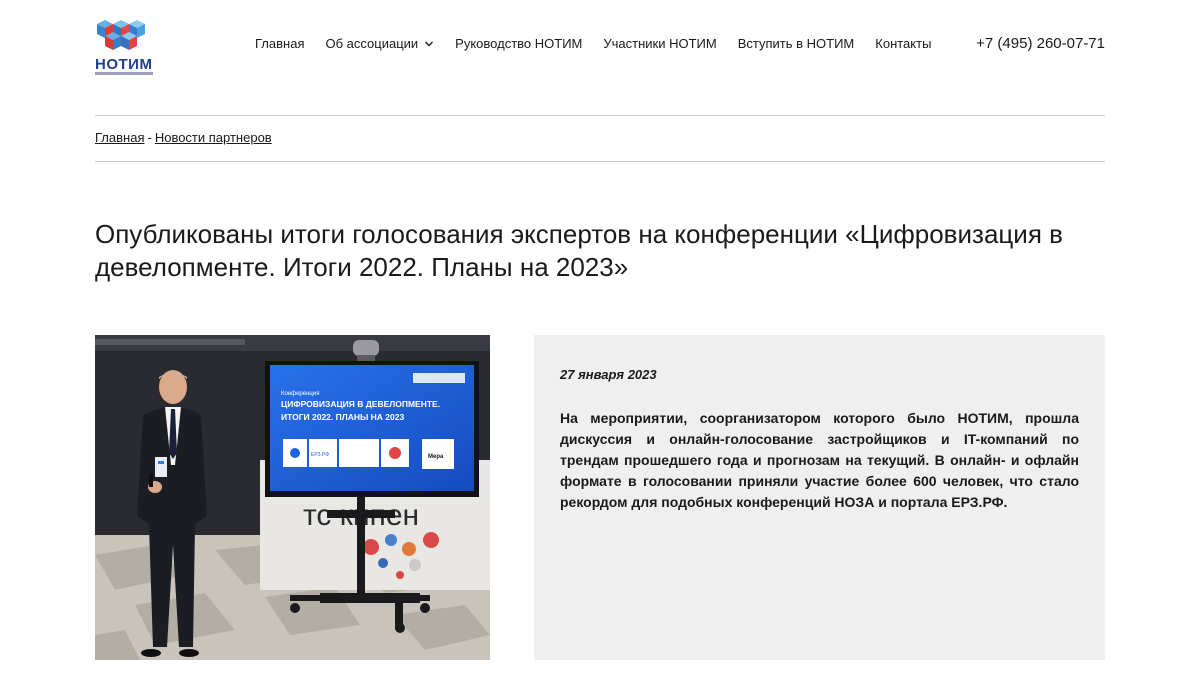 This screenshot has width=1200, height=675. Describe the element at coordinates (119, 137) in the screenshot. I see `breadcrumb-home-link: Главная` at that location.